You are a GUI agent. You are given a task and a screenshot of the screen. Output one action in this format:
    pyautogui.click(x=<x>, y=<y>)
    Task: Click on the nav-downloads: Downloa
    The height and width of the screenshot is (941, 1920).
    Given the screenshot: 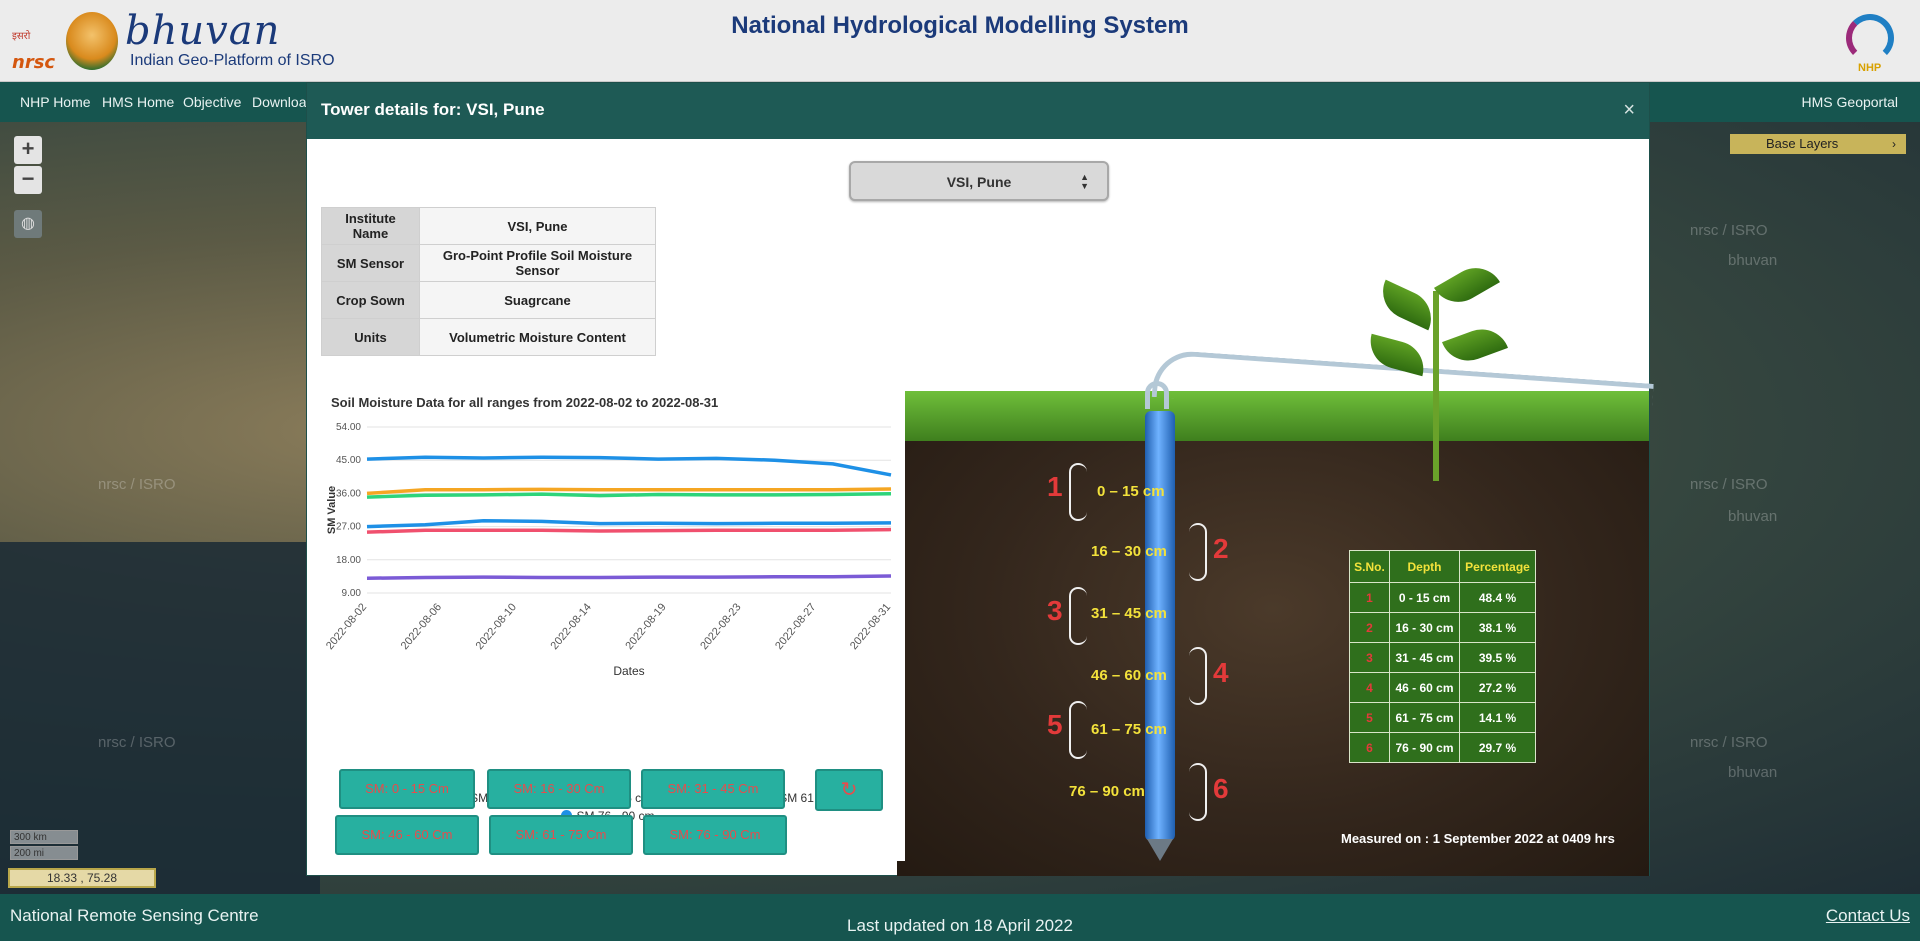 What is the action you would take?
    pyautogui.click(x=279, y=102)
    